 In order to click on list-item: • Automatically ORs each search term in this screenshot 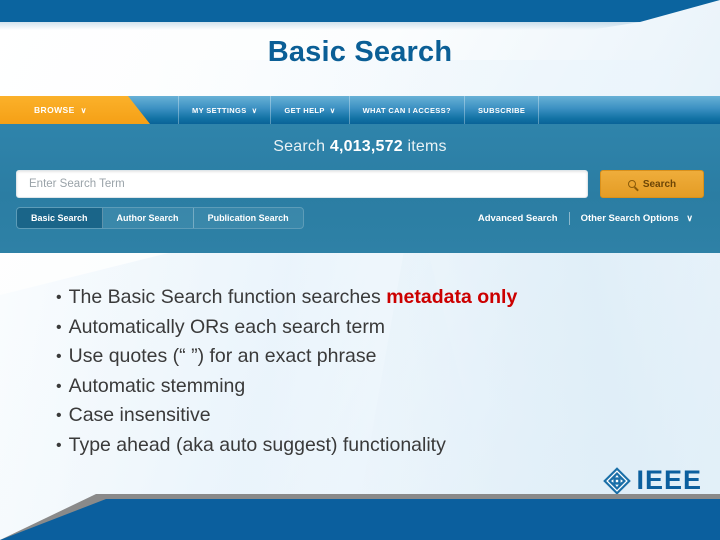, I will do `click(366, 328)`.